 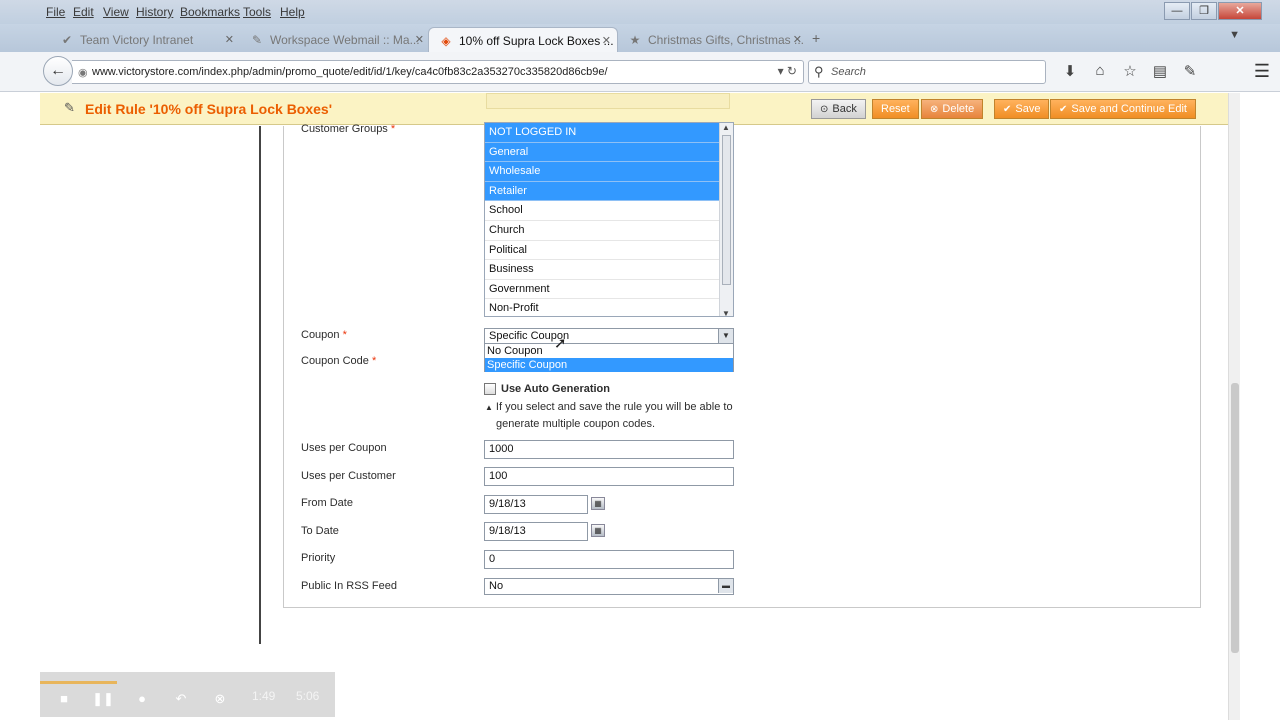 What do you see at coordinates (609, 476) in the screenshot?
I see `uses-per-customer-input: 100` at bounding box center [609, 476].